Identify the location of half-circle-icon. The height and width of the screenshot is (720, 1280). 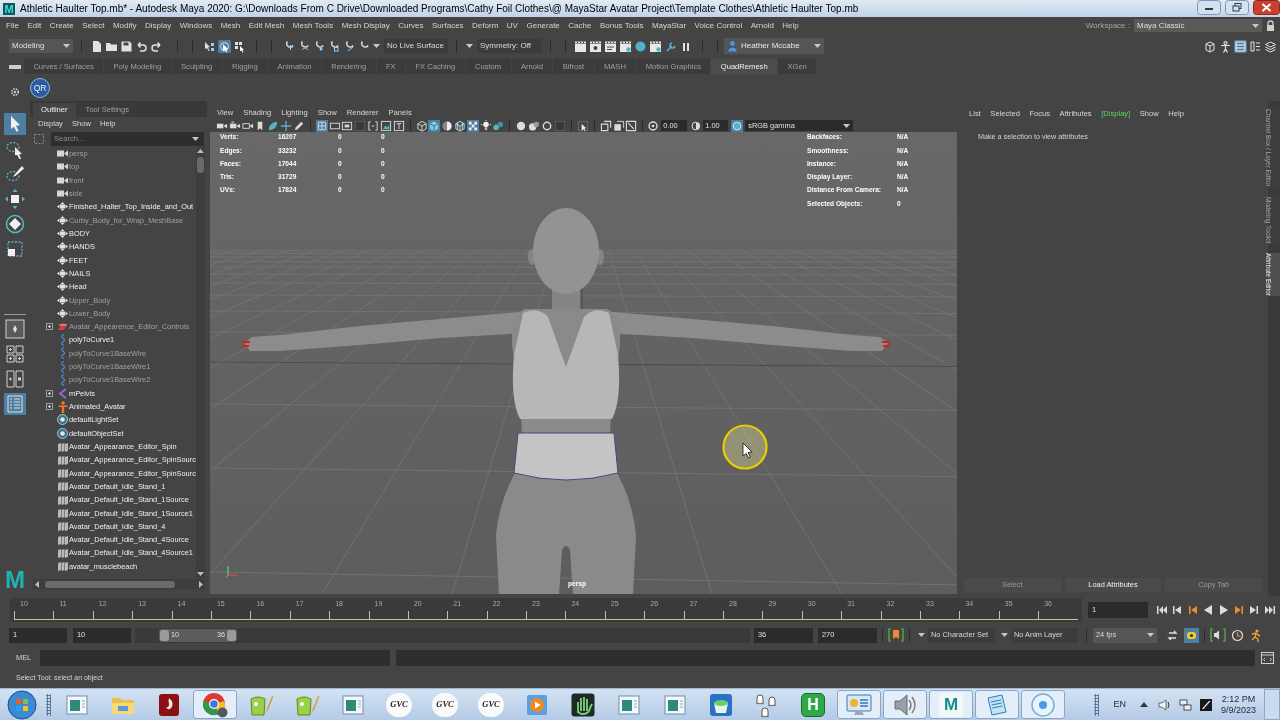
(696, 125).